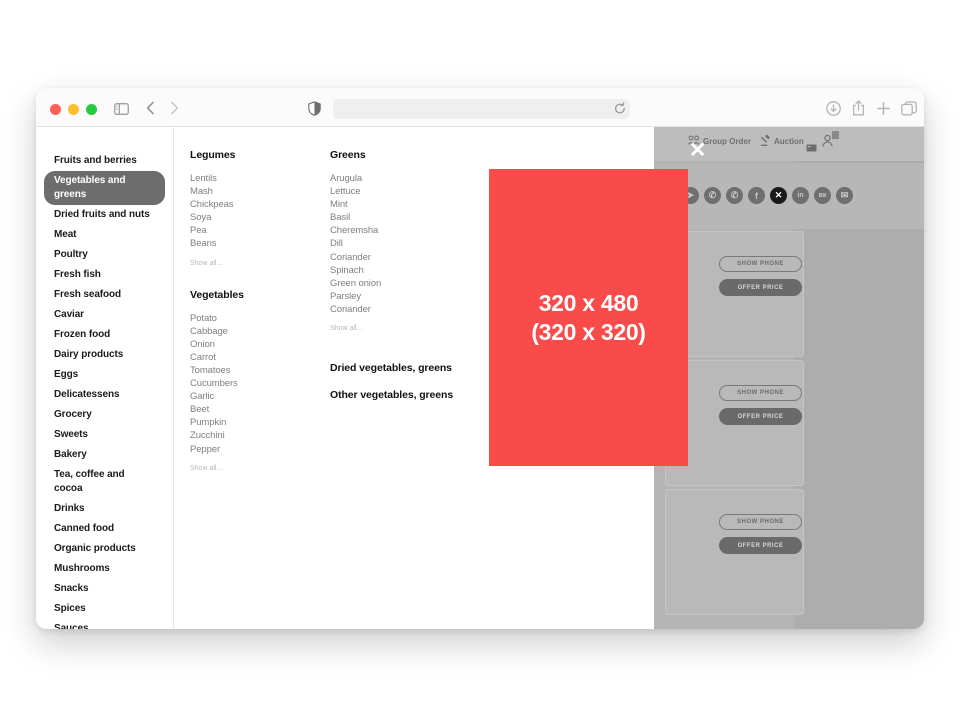 The image size is (960, 720). Describe the element at coordinates (104, 569) in the screenshot. I see `sidebar-item-mushrooms: Mushrooms` at that location.